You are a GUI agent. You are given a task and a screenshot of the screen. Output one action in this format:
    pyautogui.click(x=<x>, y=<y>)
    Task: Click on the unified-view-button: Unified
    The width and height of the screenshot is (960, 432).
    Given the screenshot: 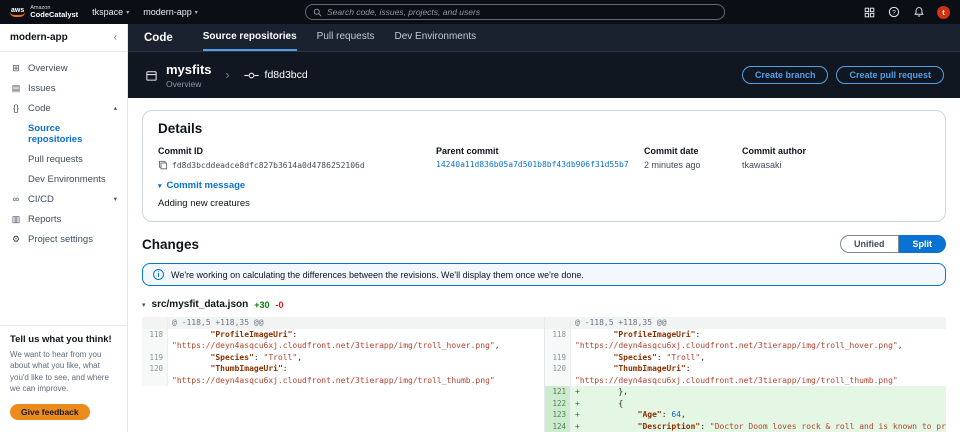 What is the action you would take?
    pyautogui.click(x=869, y=244)
    